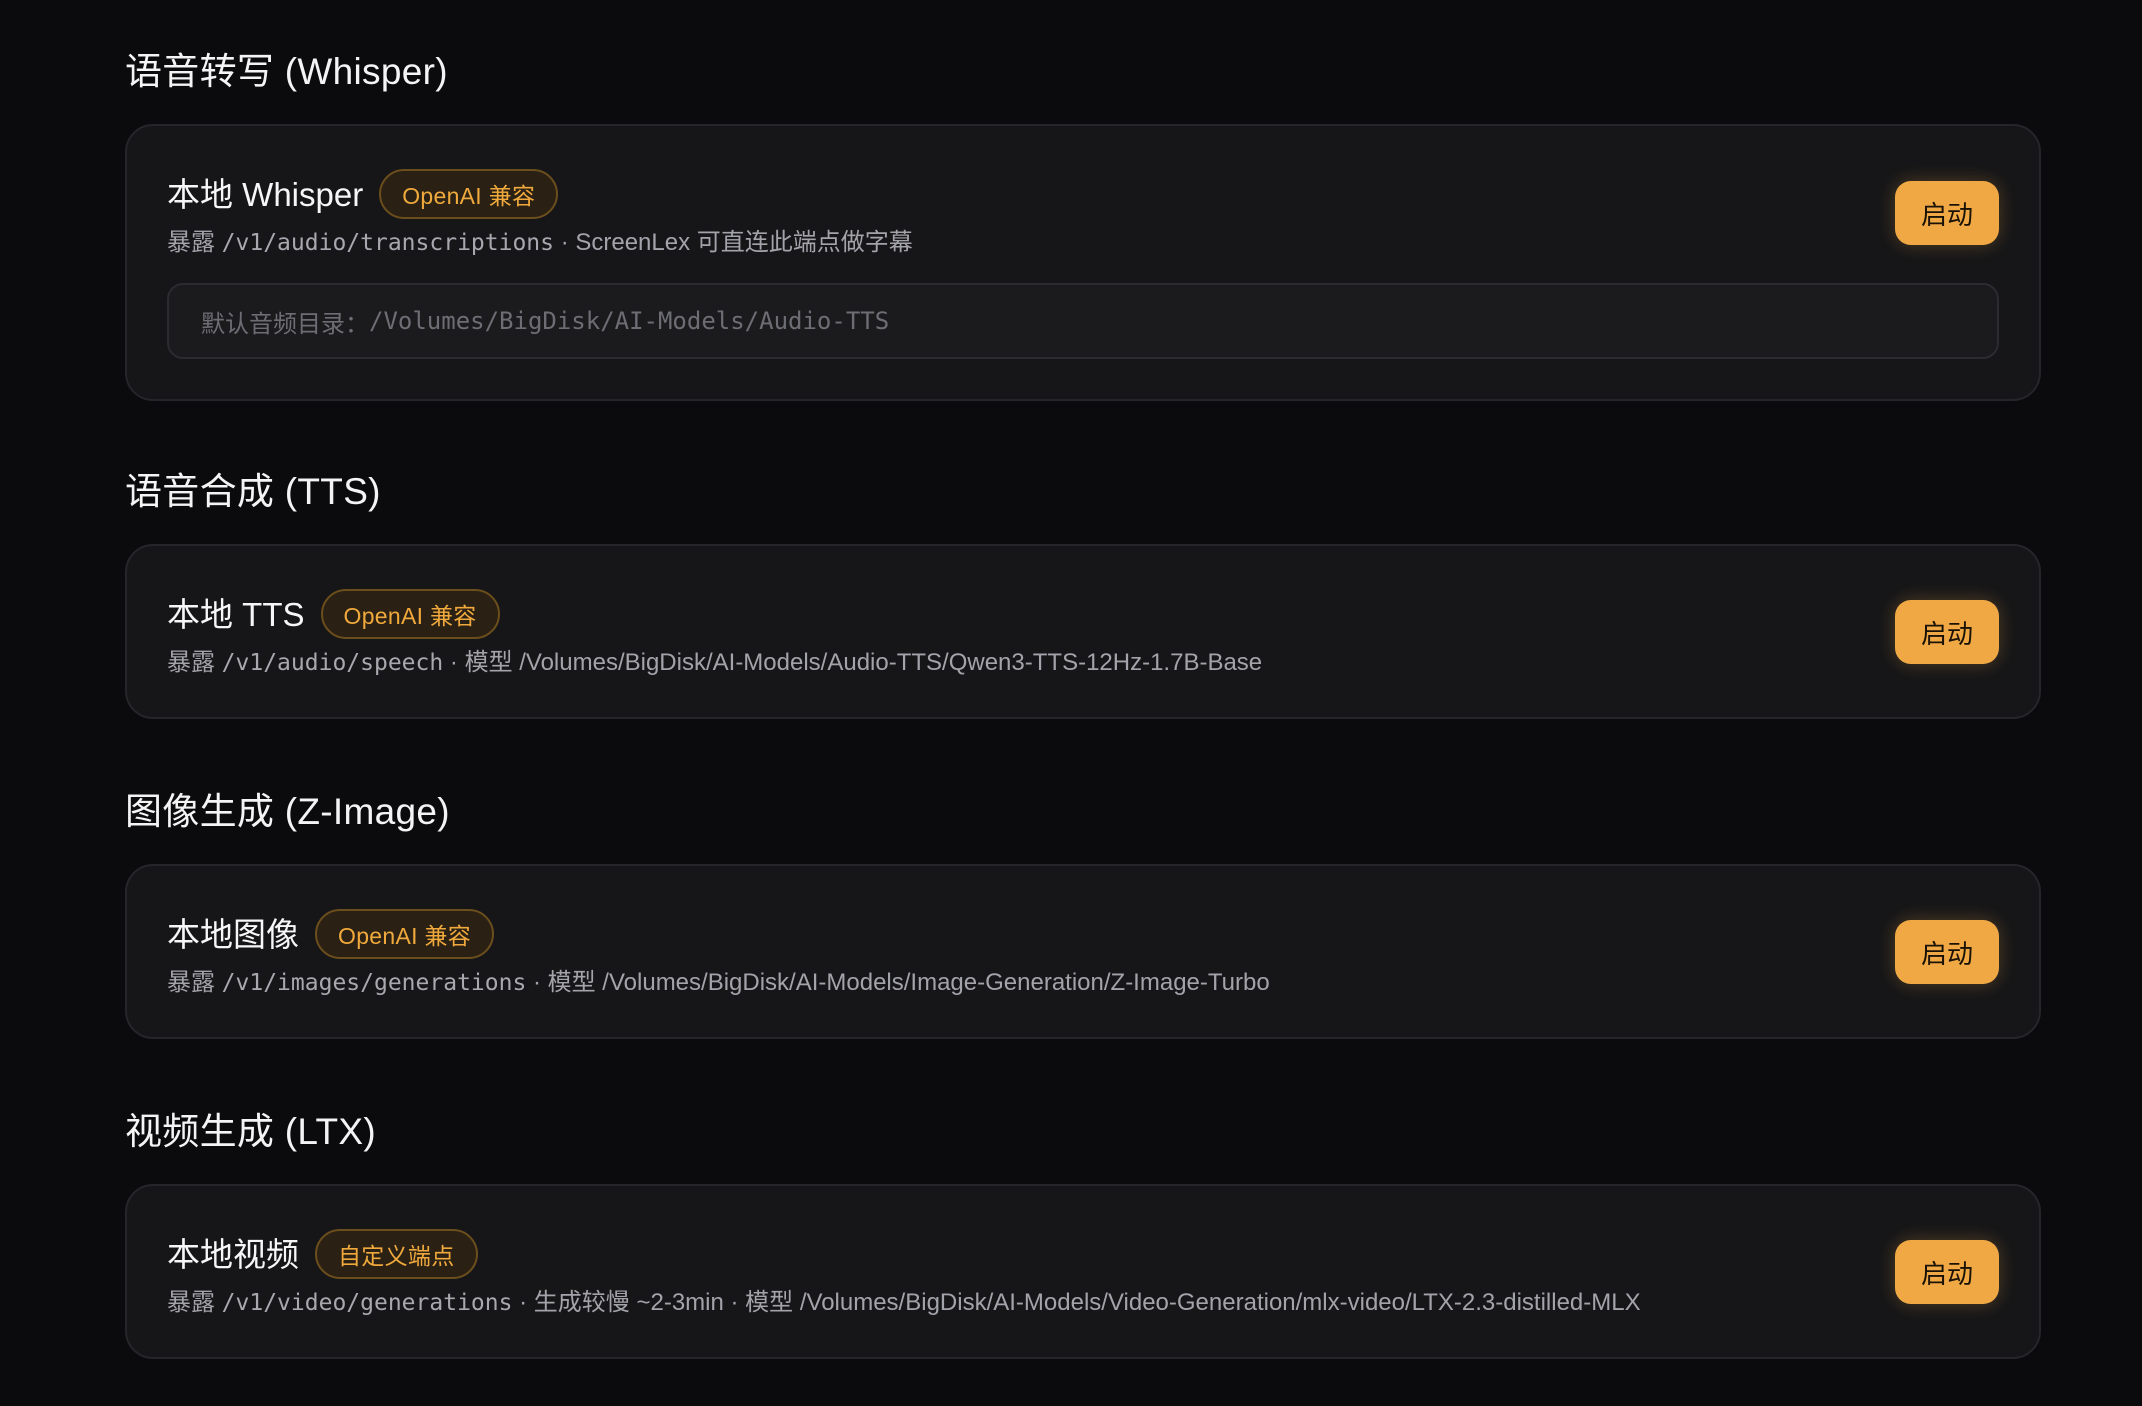 This screenshot has height=1406, width=2142. Describe the element at coordinates (1947, 632) in the screenshot. I see `start-tts-button: 启动` at that location.